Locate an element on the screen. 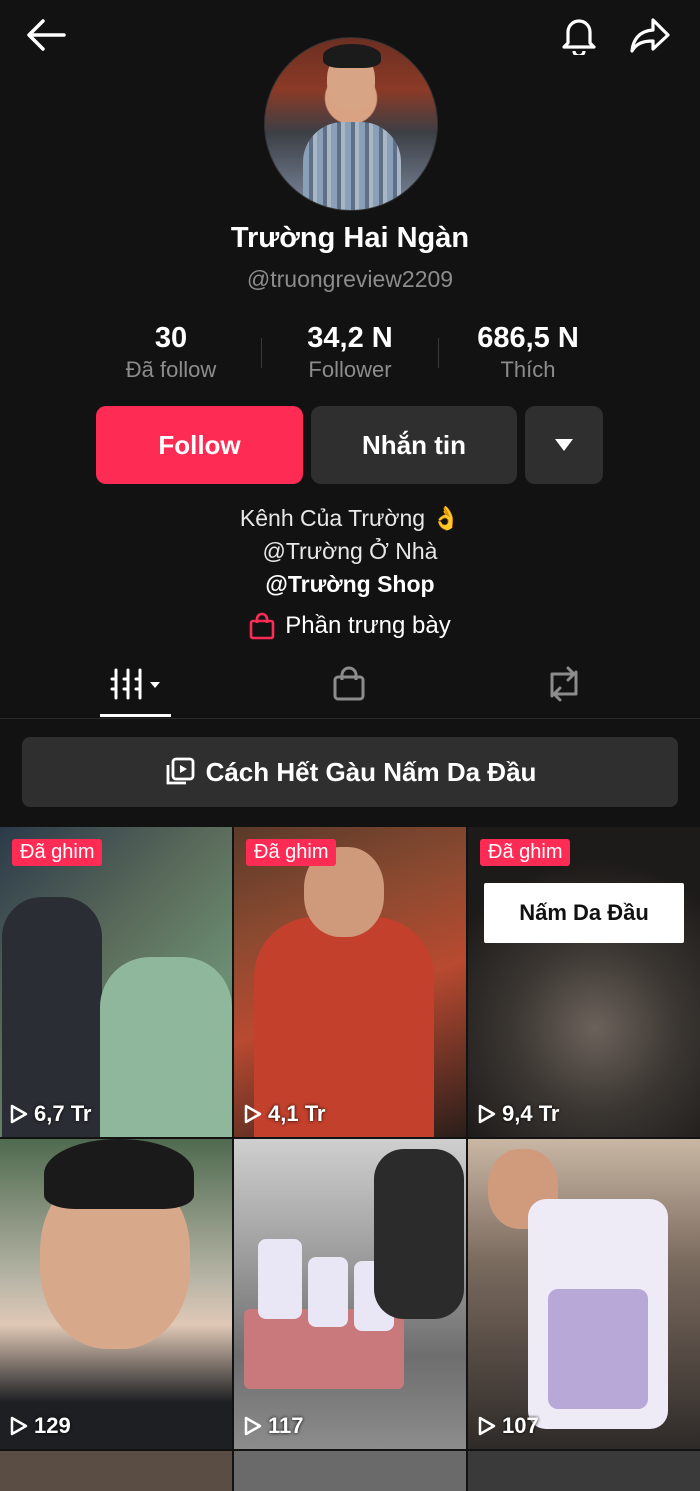 This screenshot has width=700, height=1491. shopping-bag-icon is located at coordinates (262, 626).